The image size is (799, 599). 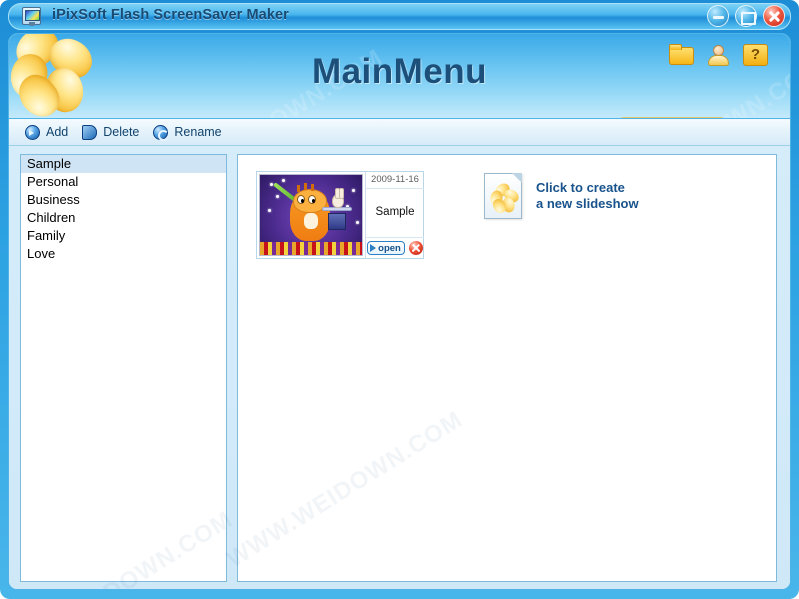 I want to click on window-title: iPixSoft Flash ScreenSaver Maker, so click(x=170, y=15).